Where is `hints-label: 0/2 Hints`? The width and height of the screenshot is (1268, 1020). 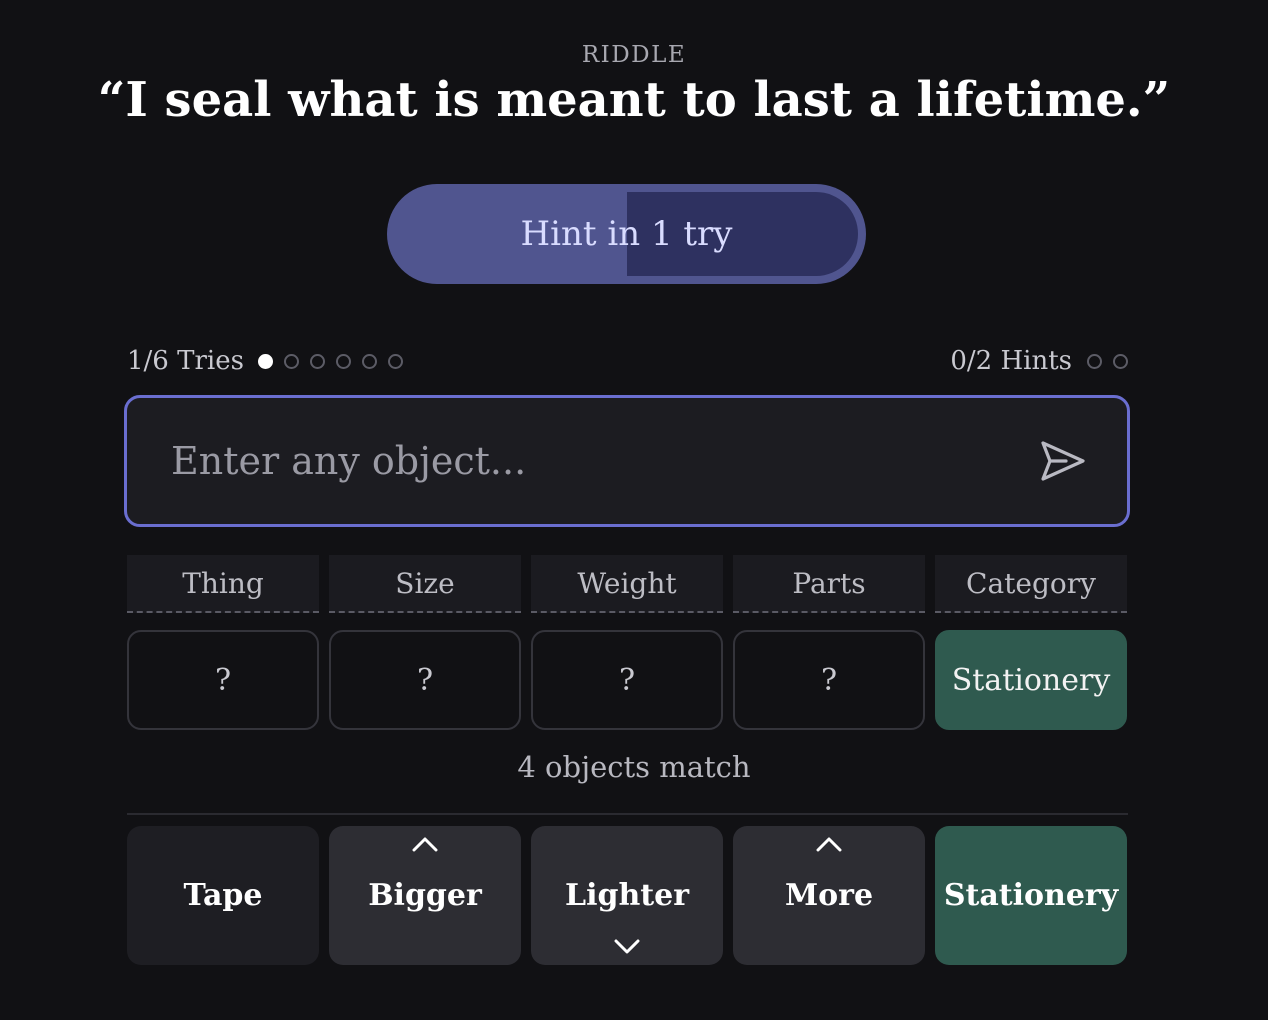
hints-label: 0/2 Hints is located at coordinates (1011, 361).